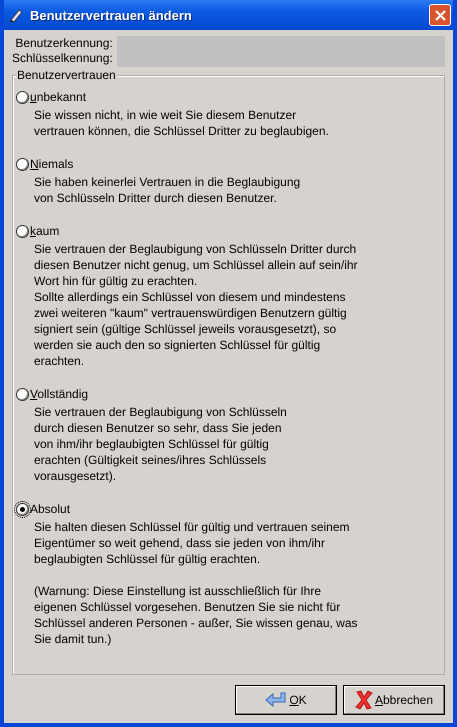  What do you see at coordinates (59, 394) in the screenshot?
I see `option-label: Vollständig` at bounding box center [59, 394].